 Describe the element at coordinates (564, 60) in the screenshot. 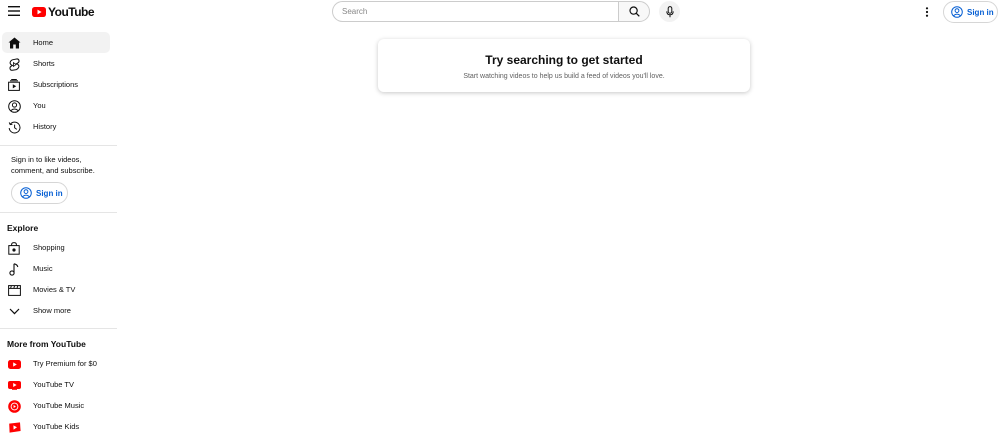

I see `empty-feed-title: Try searching to get started` at that location.